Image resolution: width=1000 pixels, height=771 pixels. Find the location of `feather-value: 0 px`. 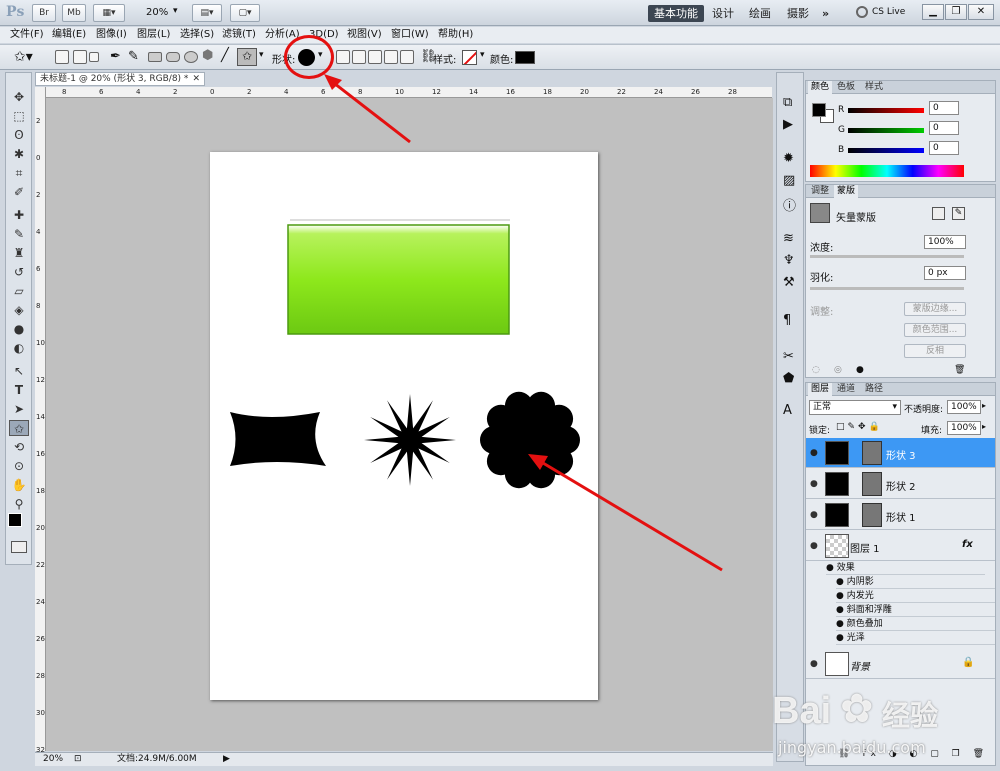

feather-value: 0 px is located at coordinates (945, 273).